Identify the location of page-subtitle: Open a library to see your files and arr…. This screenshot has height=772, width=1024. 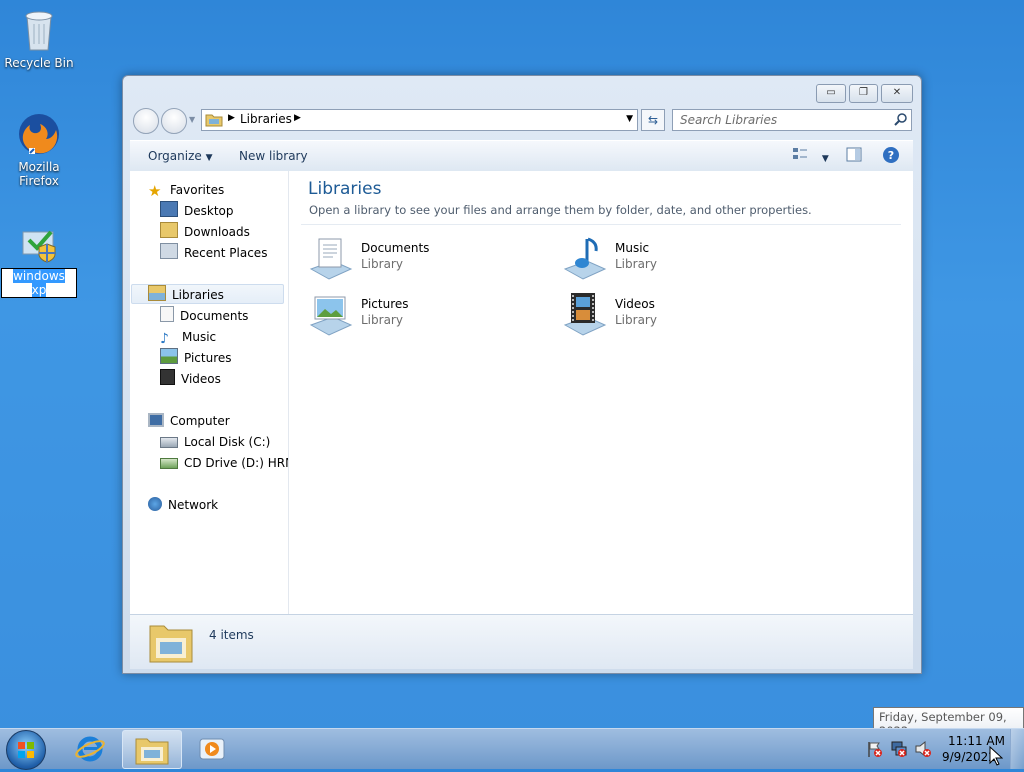
(560, 210).